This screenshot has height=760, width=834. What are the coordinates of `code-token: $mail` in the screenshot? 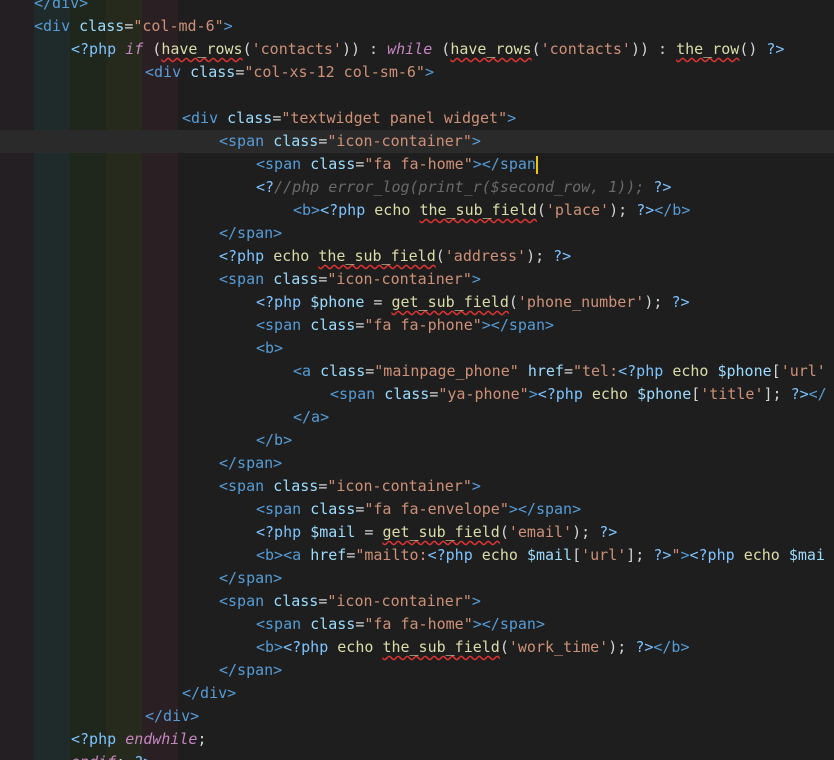 It's located at (549, 555).